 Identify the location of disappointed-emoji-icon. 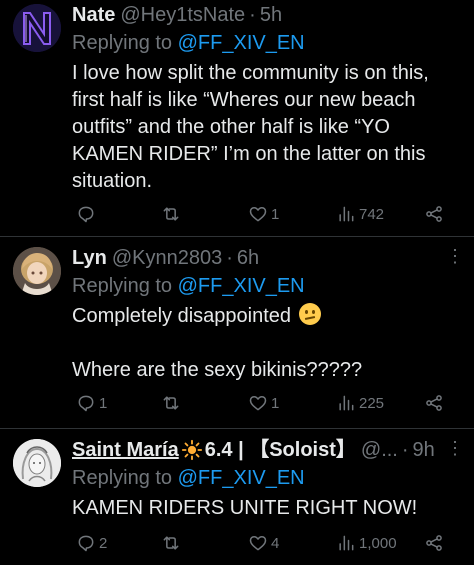
(309, 314).